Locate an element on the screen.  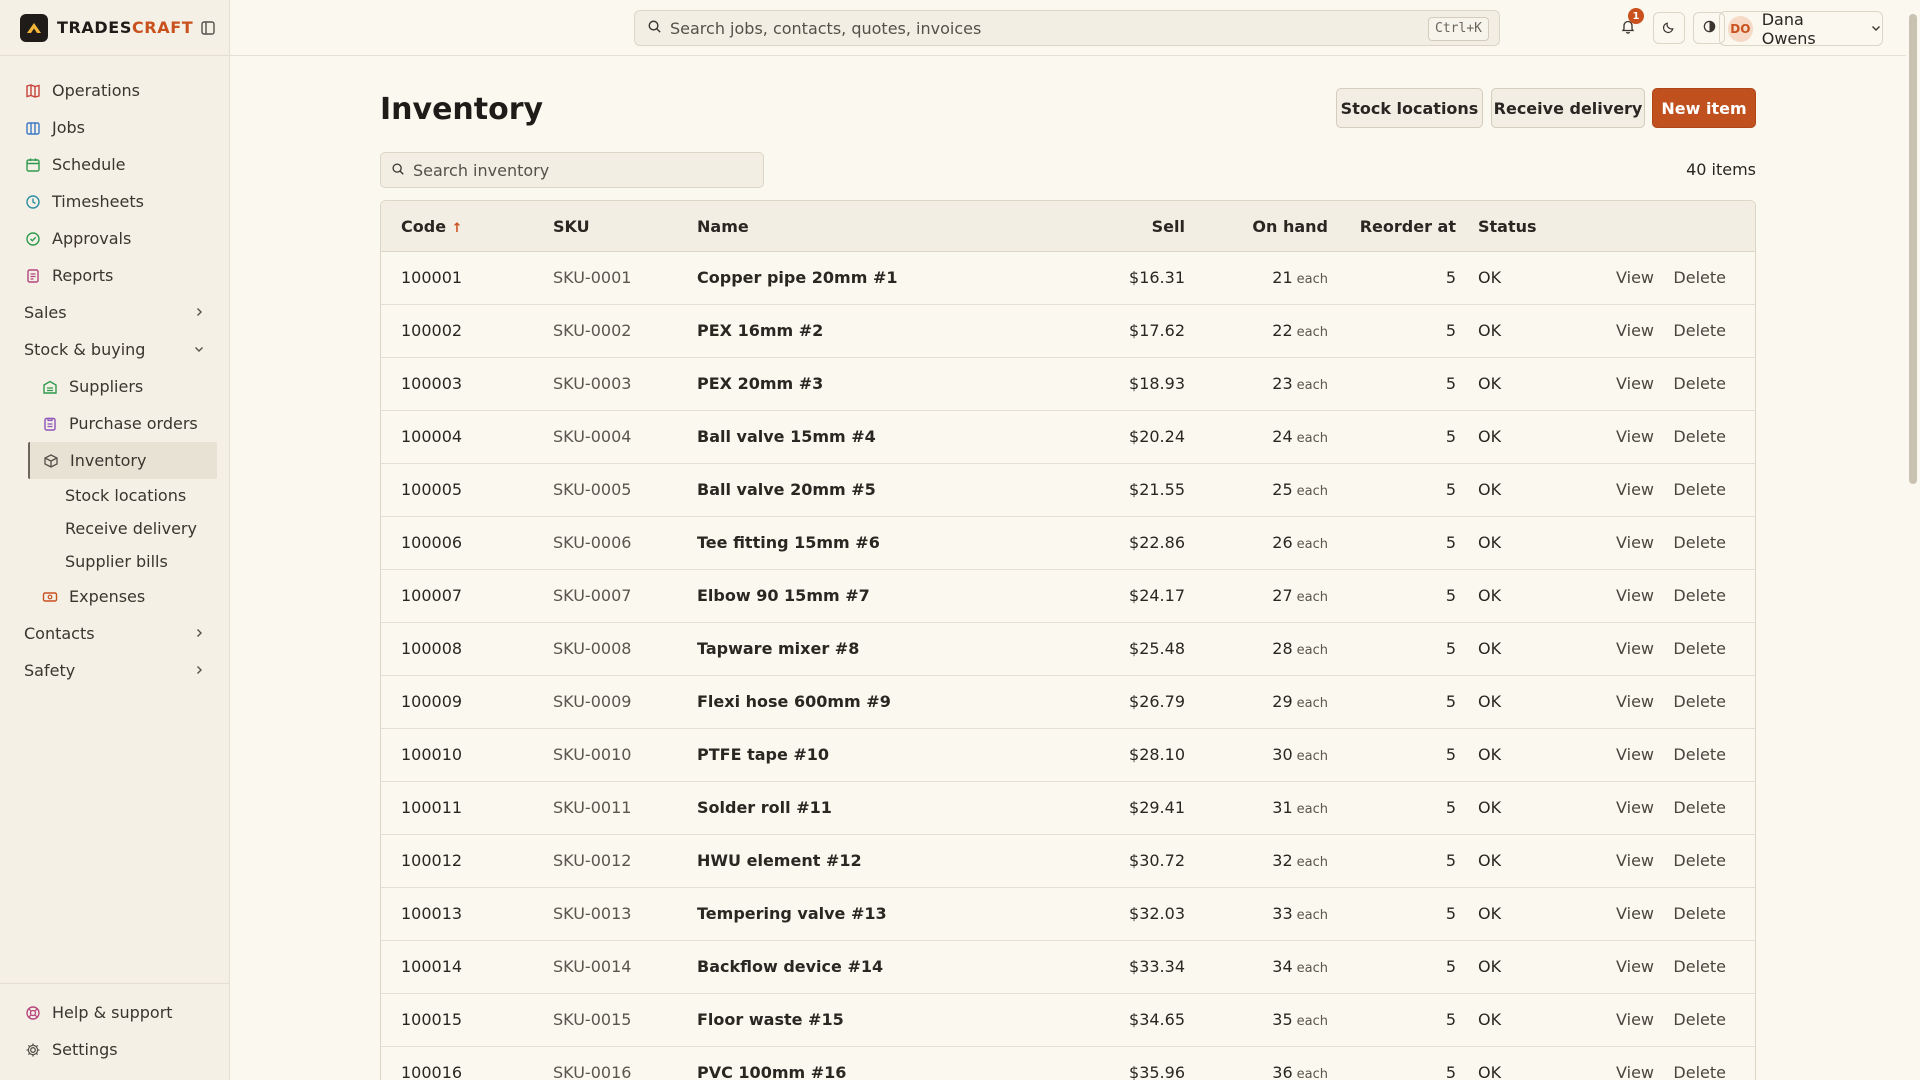
sidebar-item-schedule: Schedule is located at coordinates (114, 164).